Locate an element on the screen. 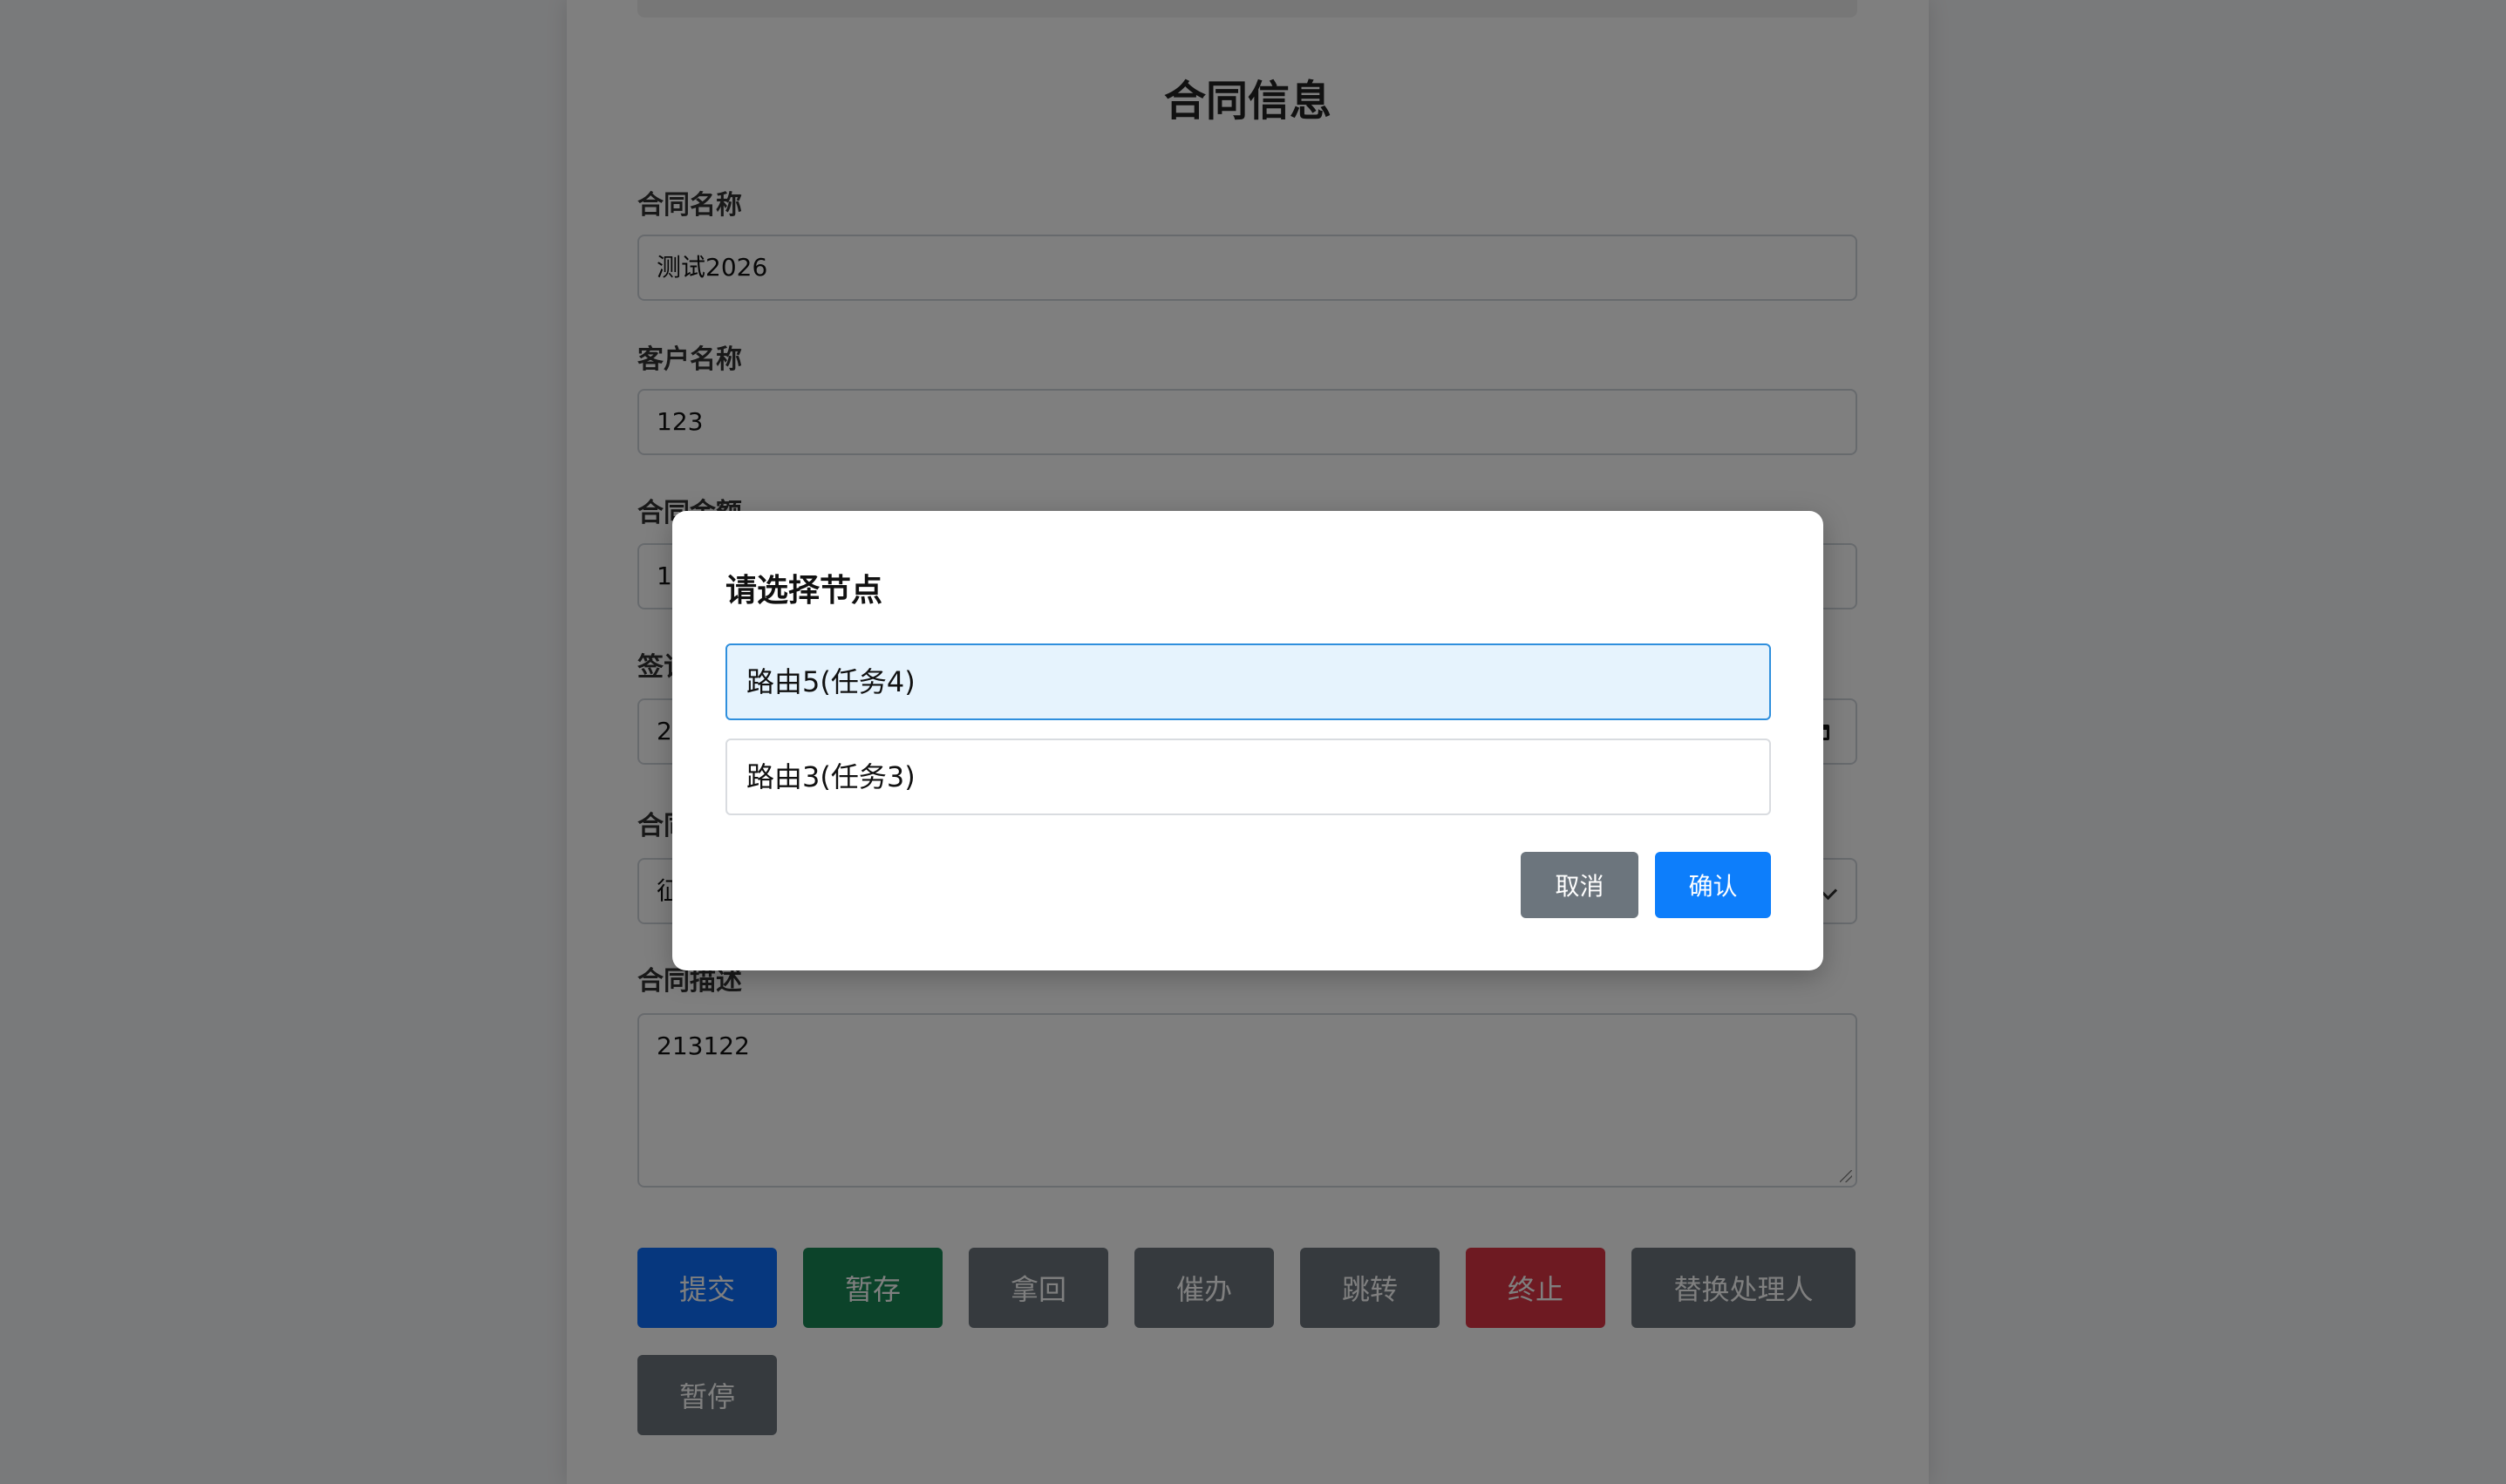 This screenshot has height=1484, width=2506. node-option-route3: 路由3(任务3) is located at coordinates (1248, 777).